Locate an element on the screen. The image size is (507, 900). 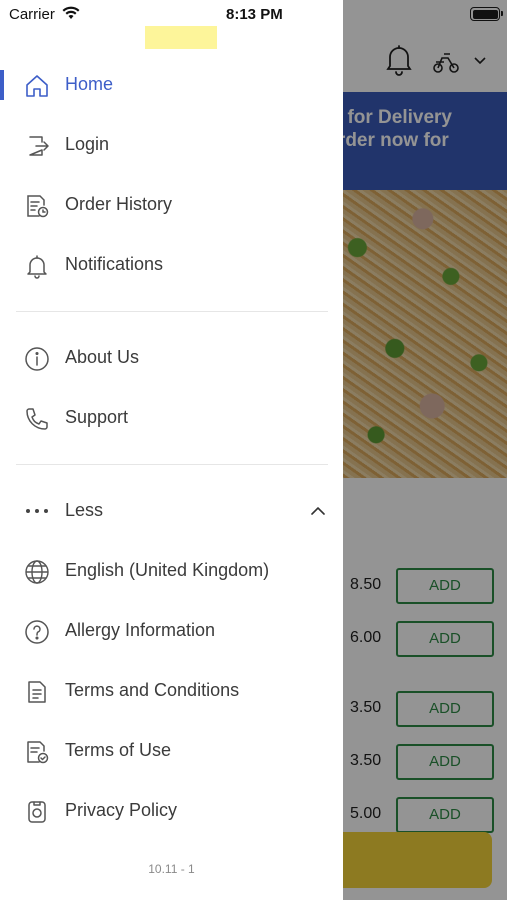
menu-item-language: English (United Kingdom) is located at coordinates (171, 571).